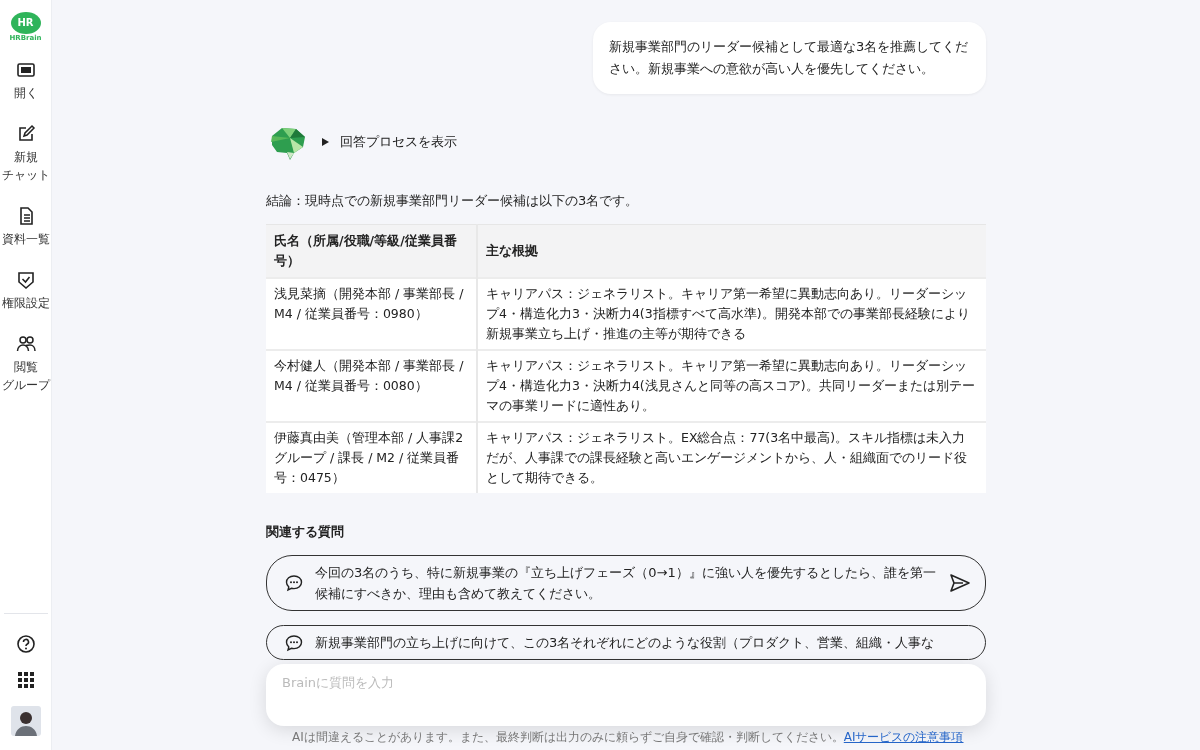  I want to click on related-question: 新規事業部門の立ち上げに向けて、この3名それぞれにどのような役割（プロダクト、営業、組織・人事な, so click(626, 642).